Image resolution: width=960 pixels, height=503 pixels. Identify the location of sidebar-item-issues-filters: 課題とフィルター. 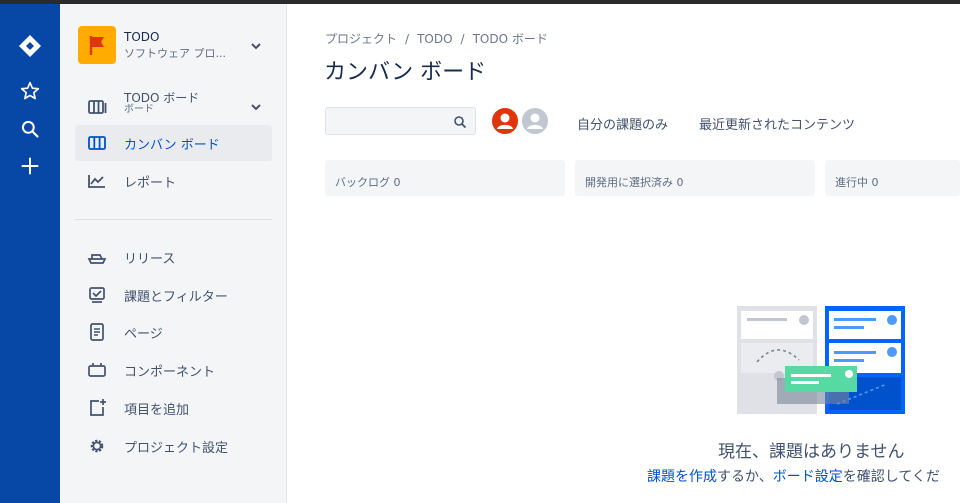
(173, 295).